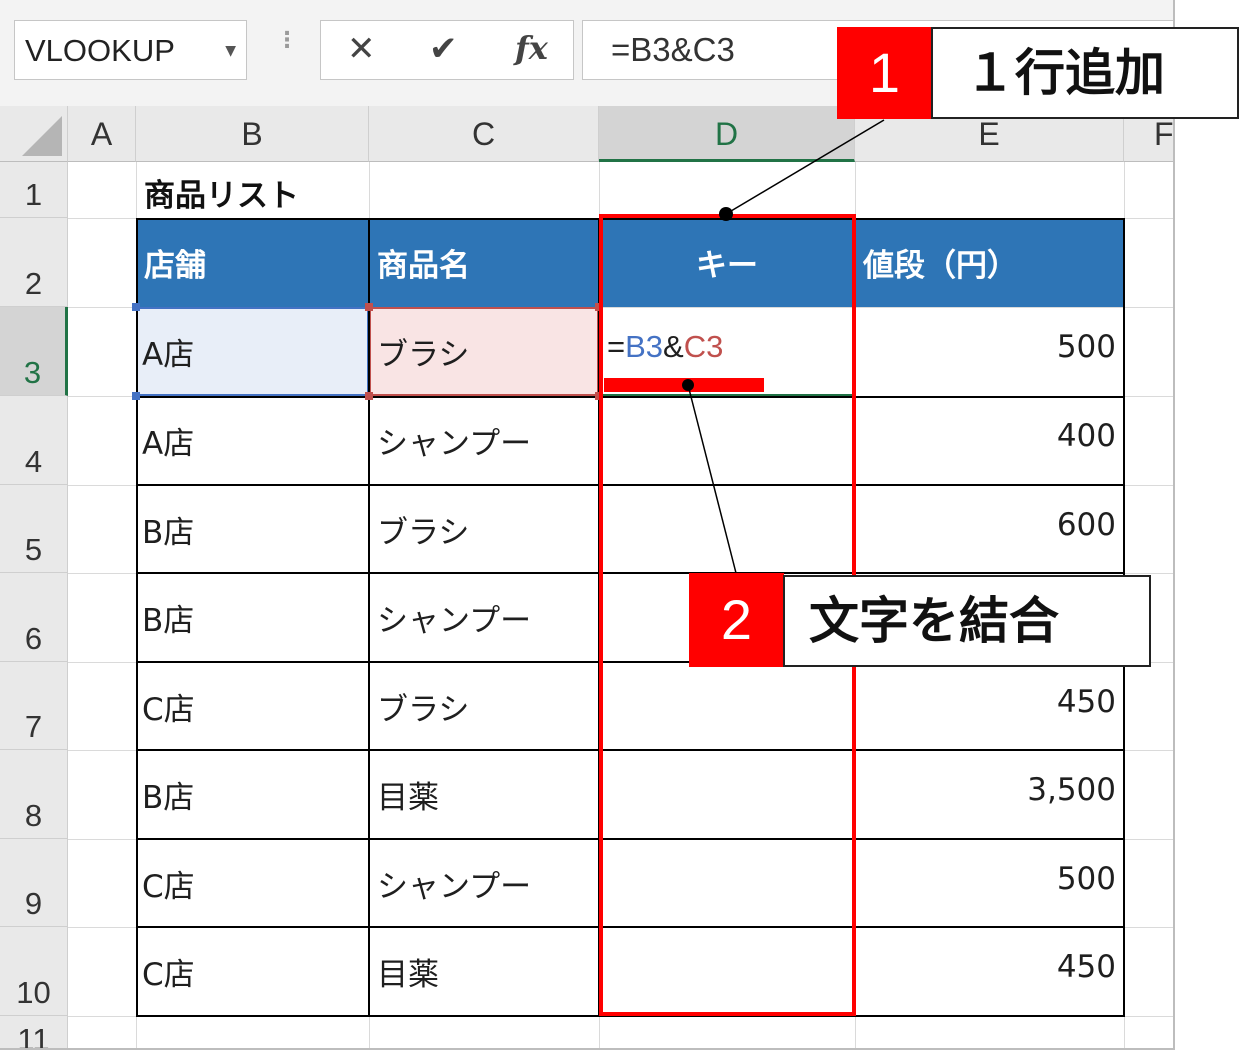 This screenshot has width=1240, height=1051. I want to click on select-all-triangle-icon, so click(42, 136).